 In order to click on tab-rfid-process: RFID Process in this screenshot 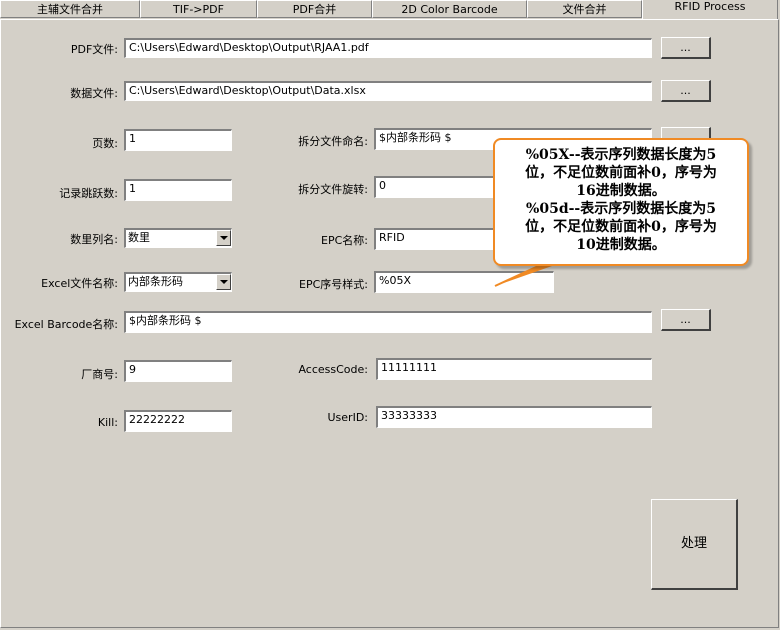, I will do `click(710, 10)`.